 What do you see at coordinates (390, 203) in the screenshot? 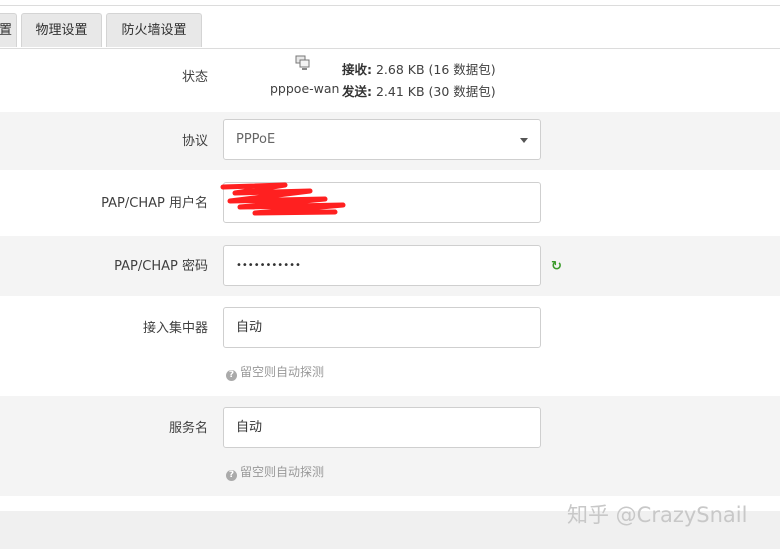
I see `username-row: PAP/CHAP 用户名` at bounding box center [390, 203].